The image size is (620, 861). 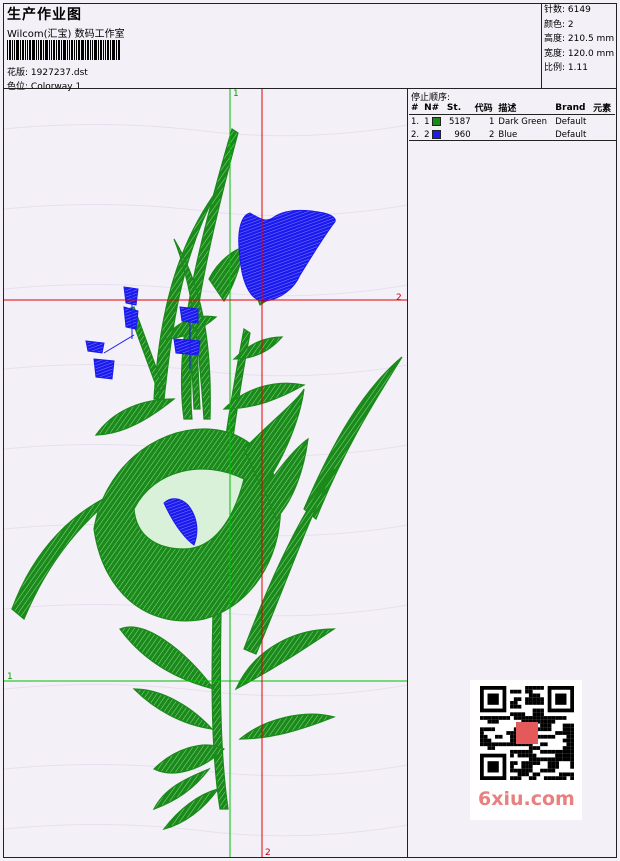 What do you see at coordinates (484, 108) in the screenshot?
I see `column-header: 代码` at bounding box center [484, 108].